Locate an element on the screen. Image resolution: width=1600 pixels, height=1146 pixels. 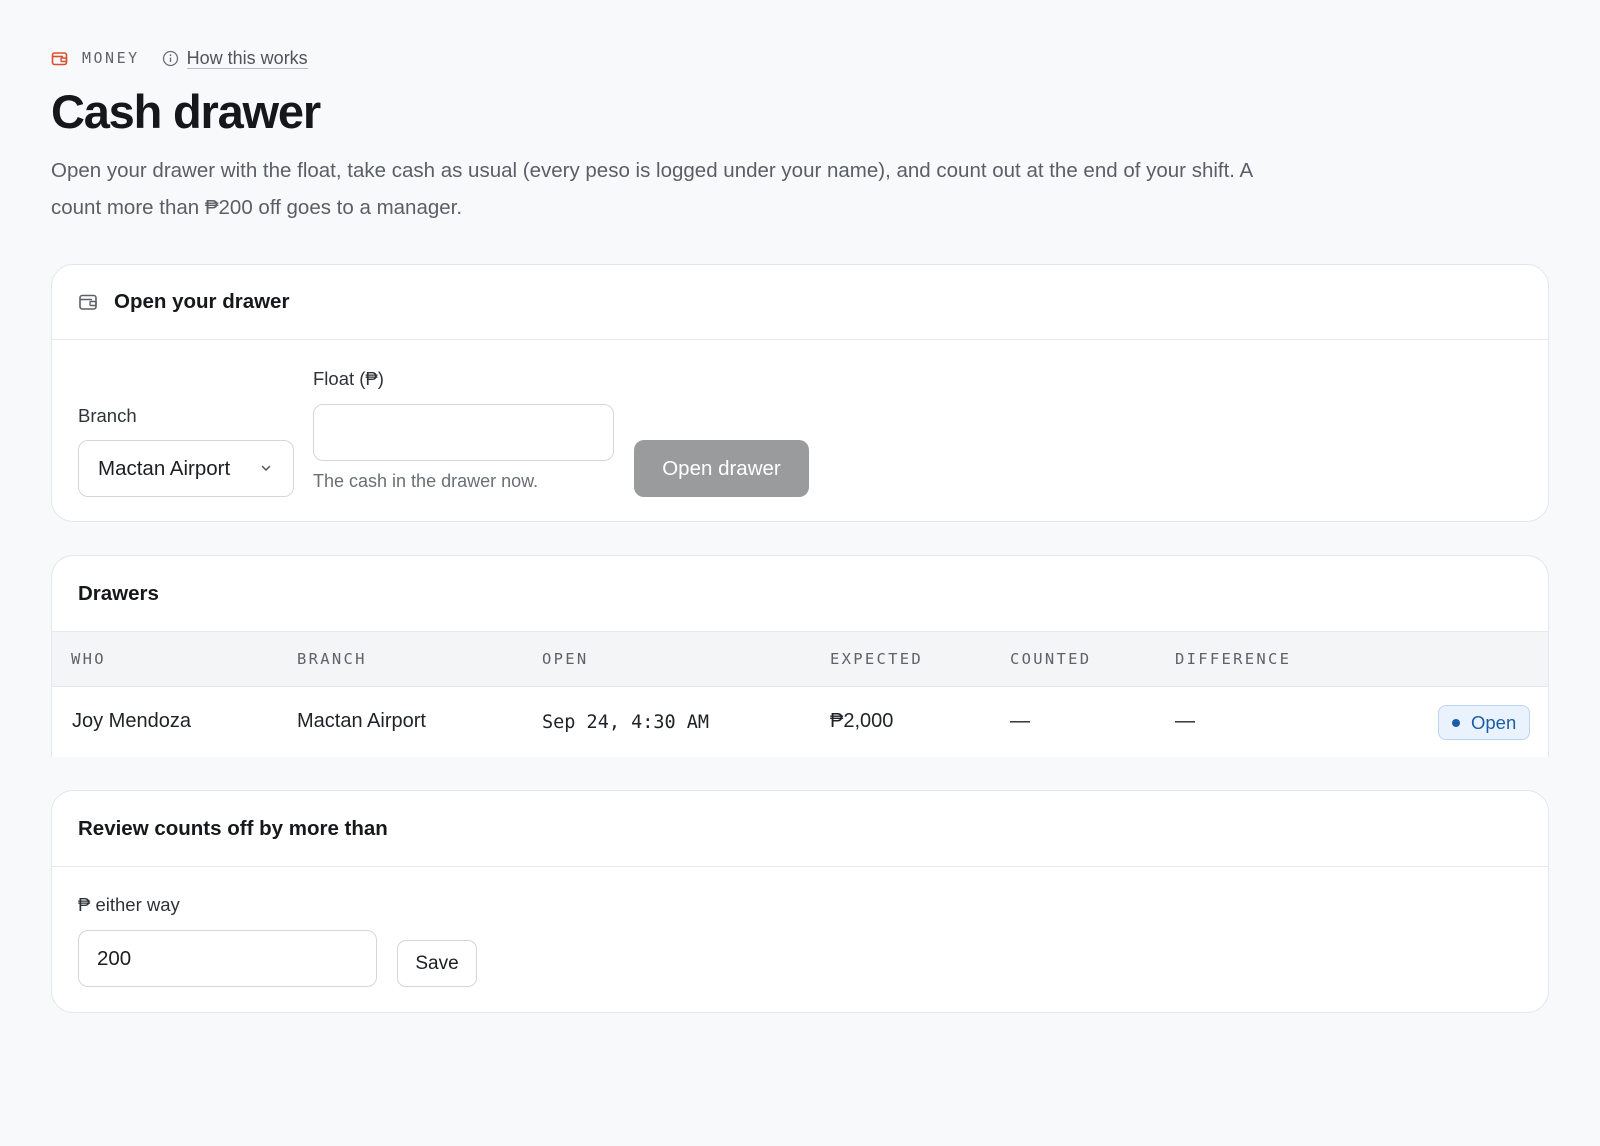
info-icon is located at coordinates (170, 58).